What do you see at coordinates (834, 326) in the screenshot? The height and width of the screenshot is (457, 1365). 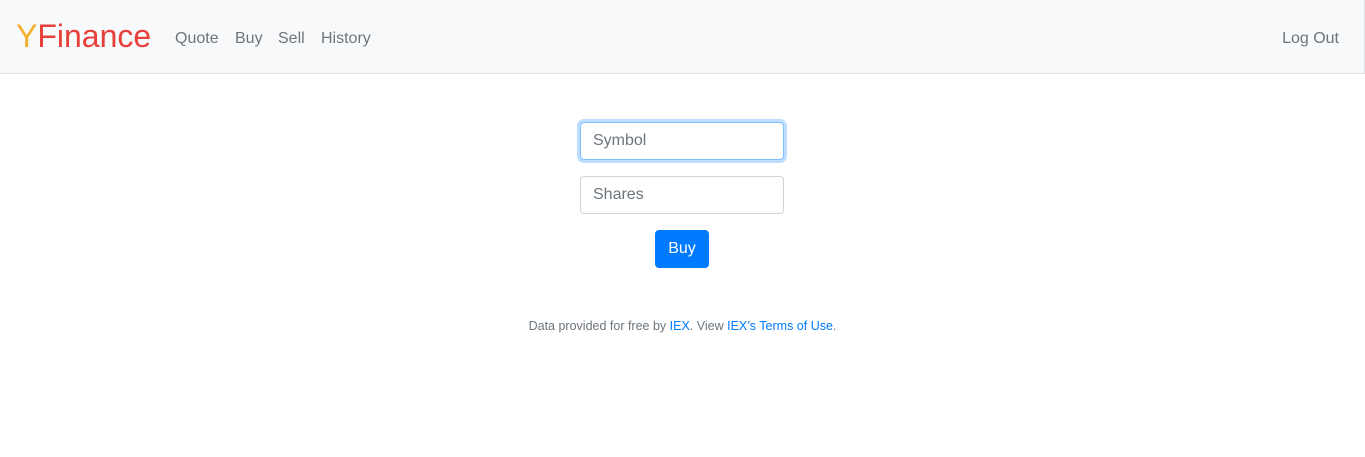 I see `footer-suffix-text: .` at bounding box center [834, 326].